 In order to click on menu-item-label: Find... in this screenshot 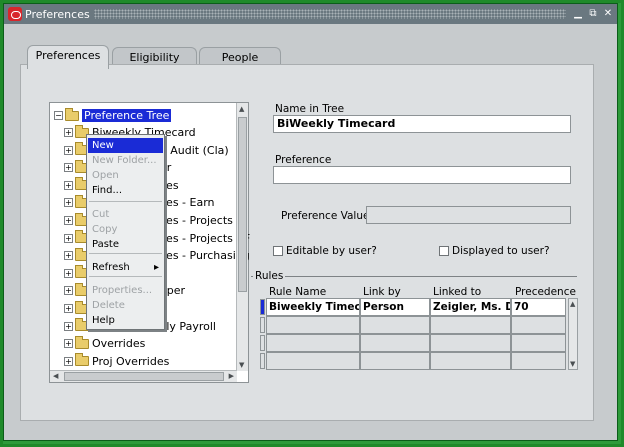, I will do `click(107, 190)`.